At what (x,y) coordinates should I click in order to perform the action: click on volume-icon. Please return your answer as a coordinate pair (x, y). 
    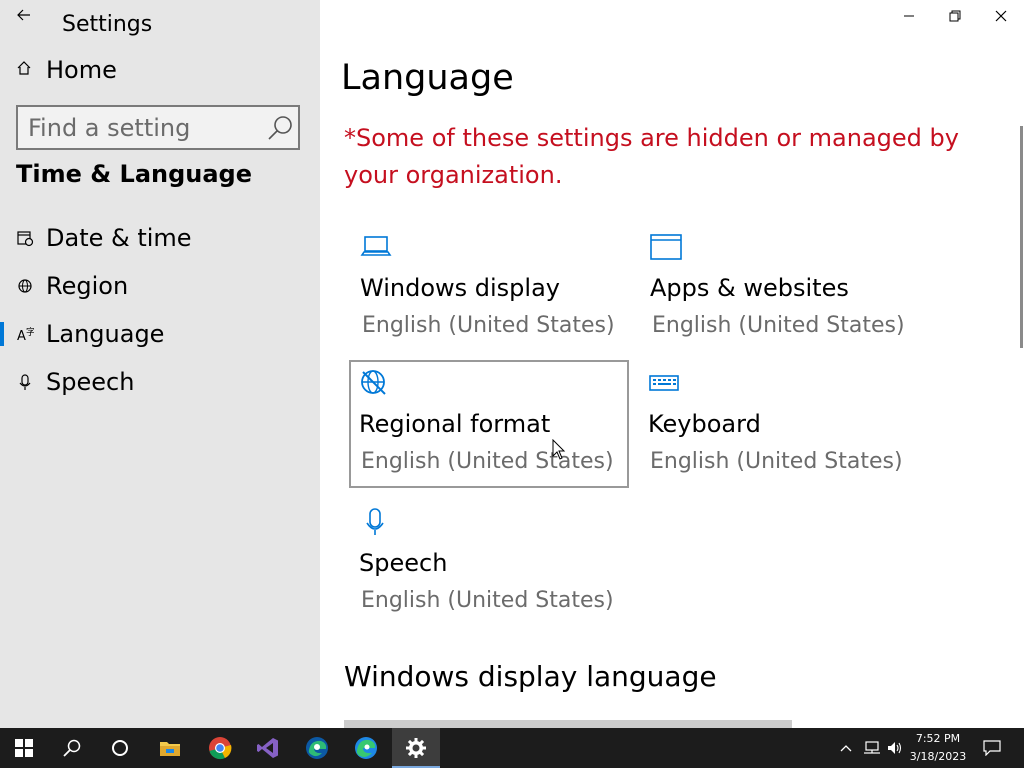
    Looking at the image, I should click on (895, 748).